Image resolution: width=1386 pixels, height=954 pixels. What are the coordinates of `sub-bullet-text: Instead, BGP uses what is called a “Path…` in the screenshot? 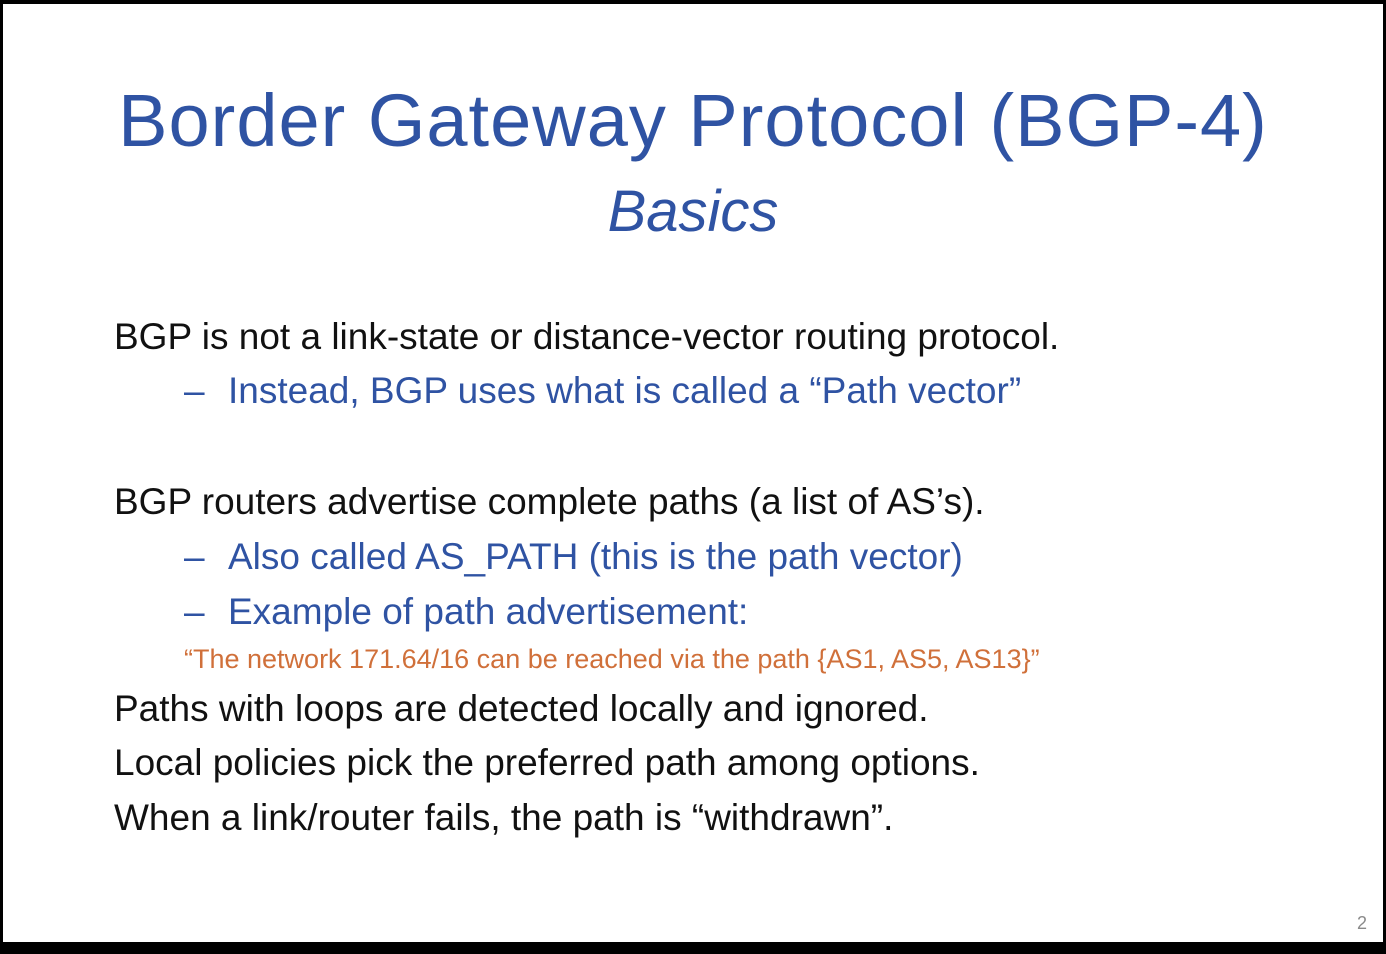 It's located at (625, 390).